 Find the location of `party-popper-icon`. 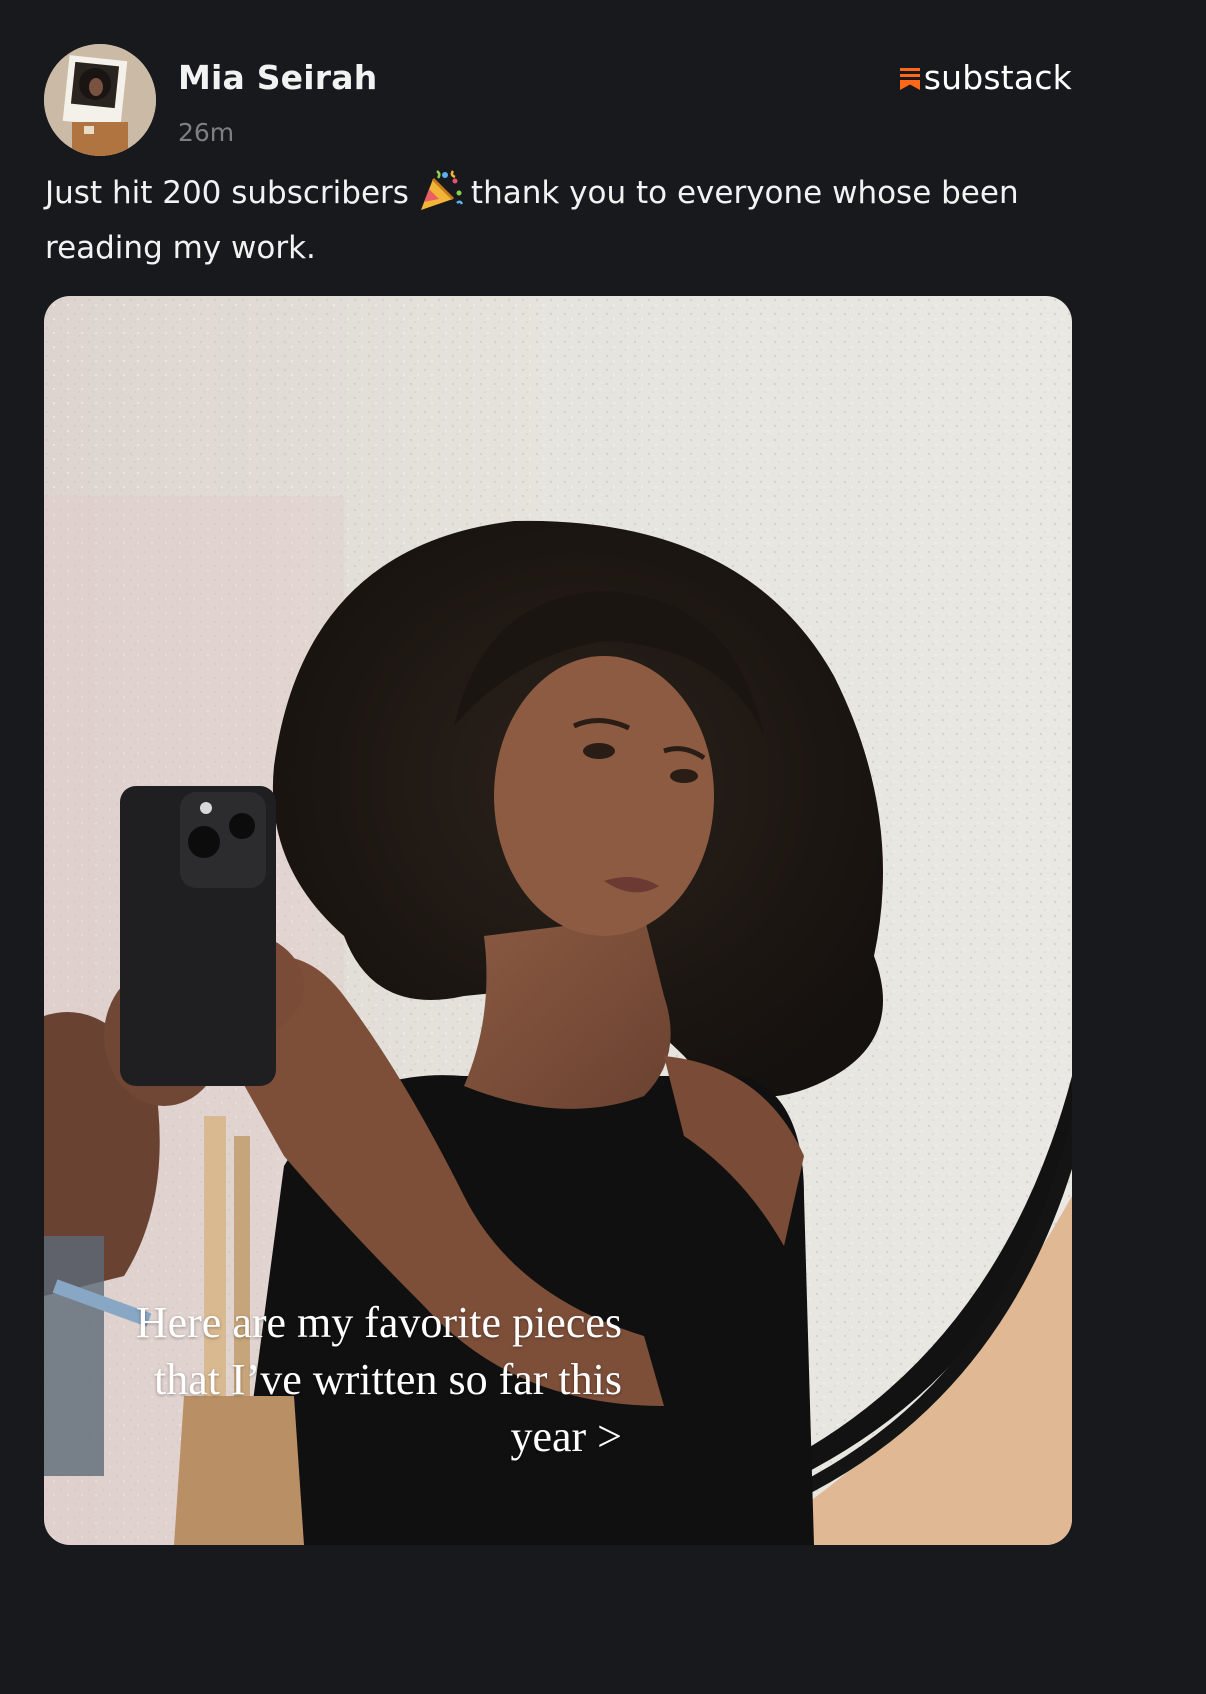

party-popper-icon is located at coordinates (441, 190).